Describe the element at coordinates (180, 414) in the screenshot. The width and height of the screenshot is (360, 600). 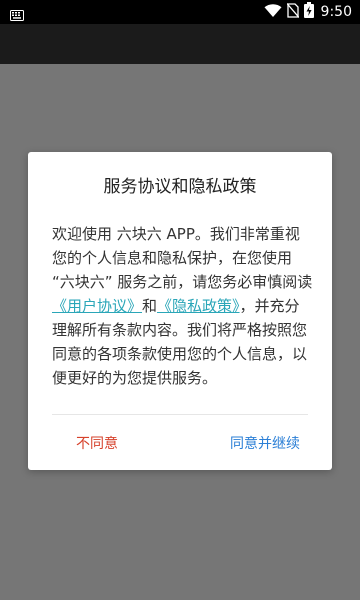
I see `dialog-divider` at that location.